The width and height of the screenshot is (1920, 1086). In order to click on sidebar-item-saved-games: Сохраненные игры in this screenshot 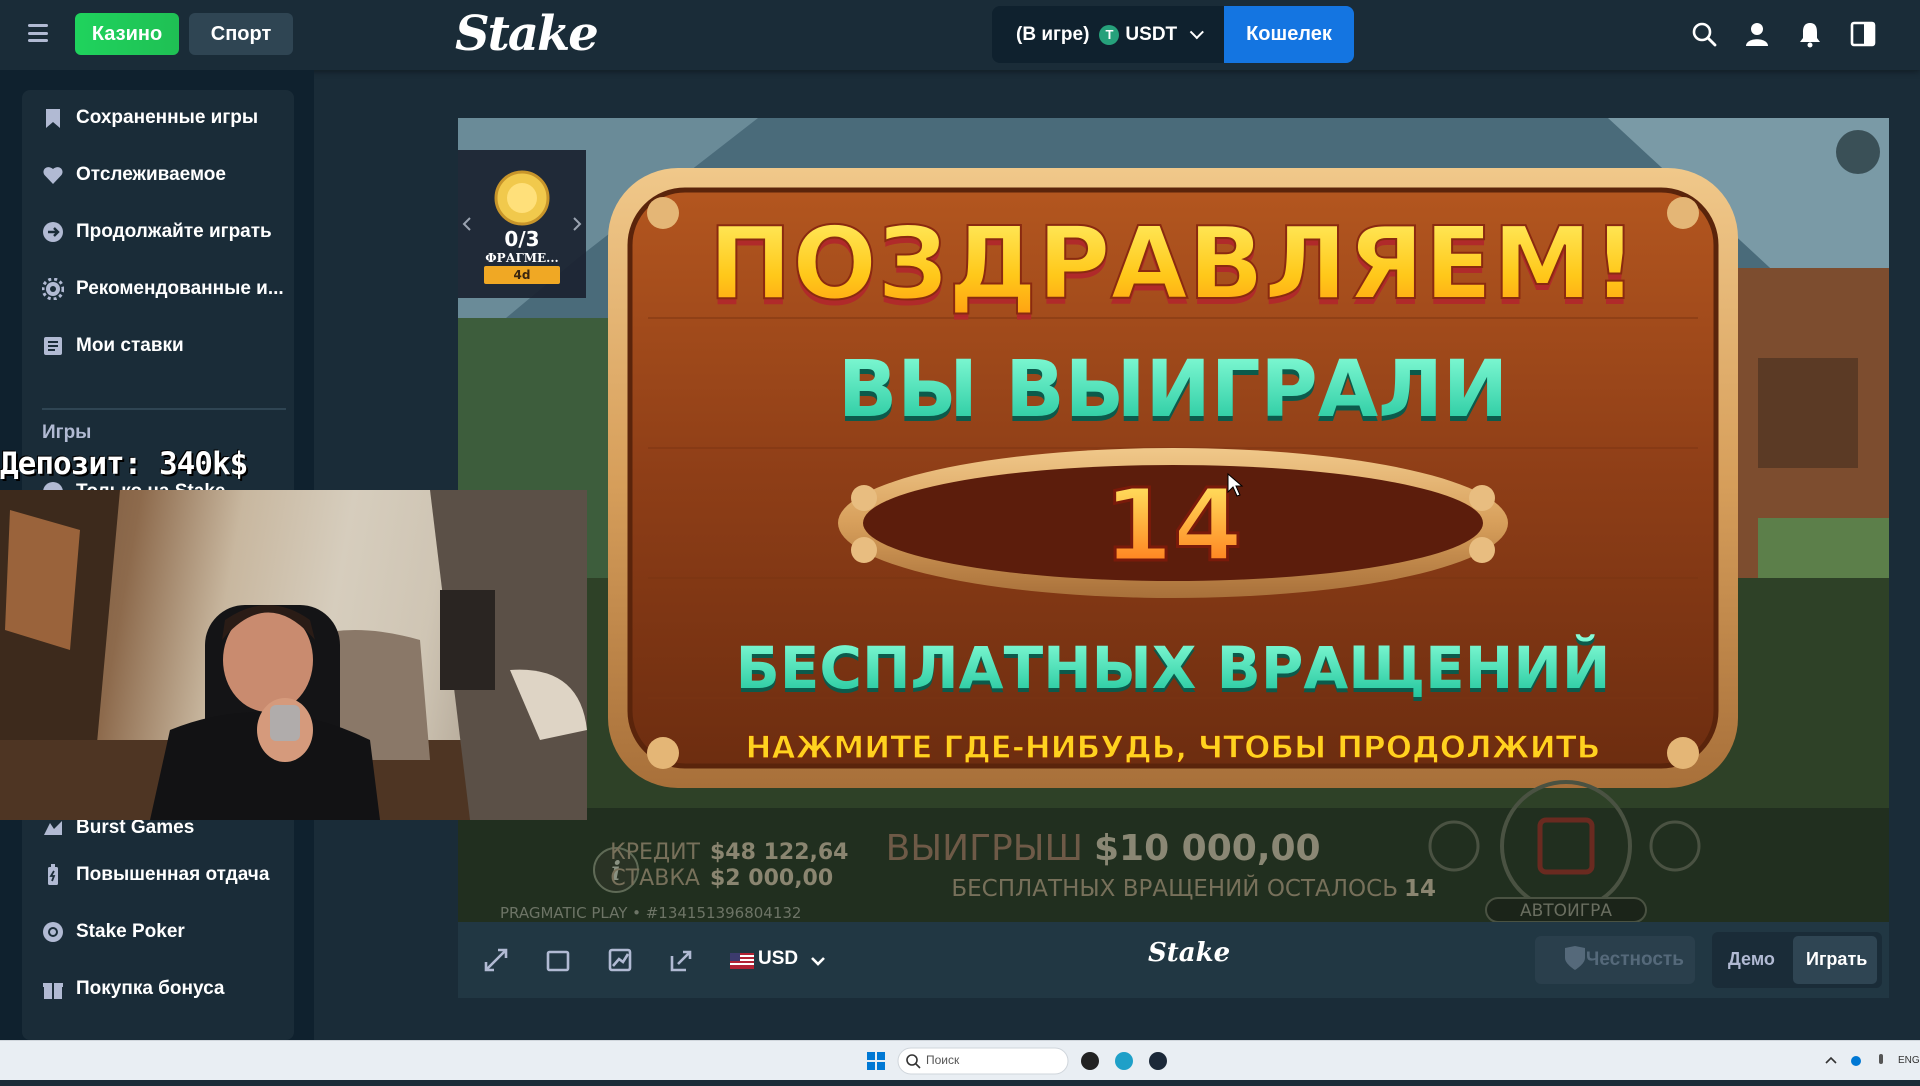, I will do `click(167, 118)`.